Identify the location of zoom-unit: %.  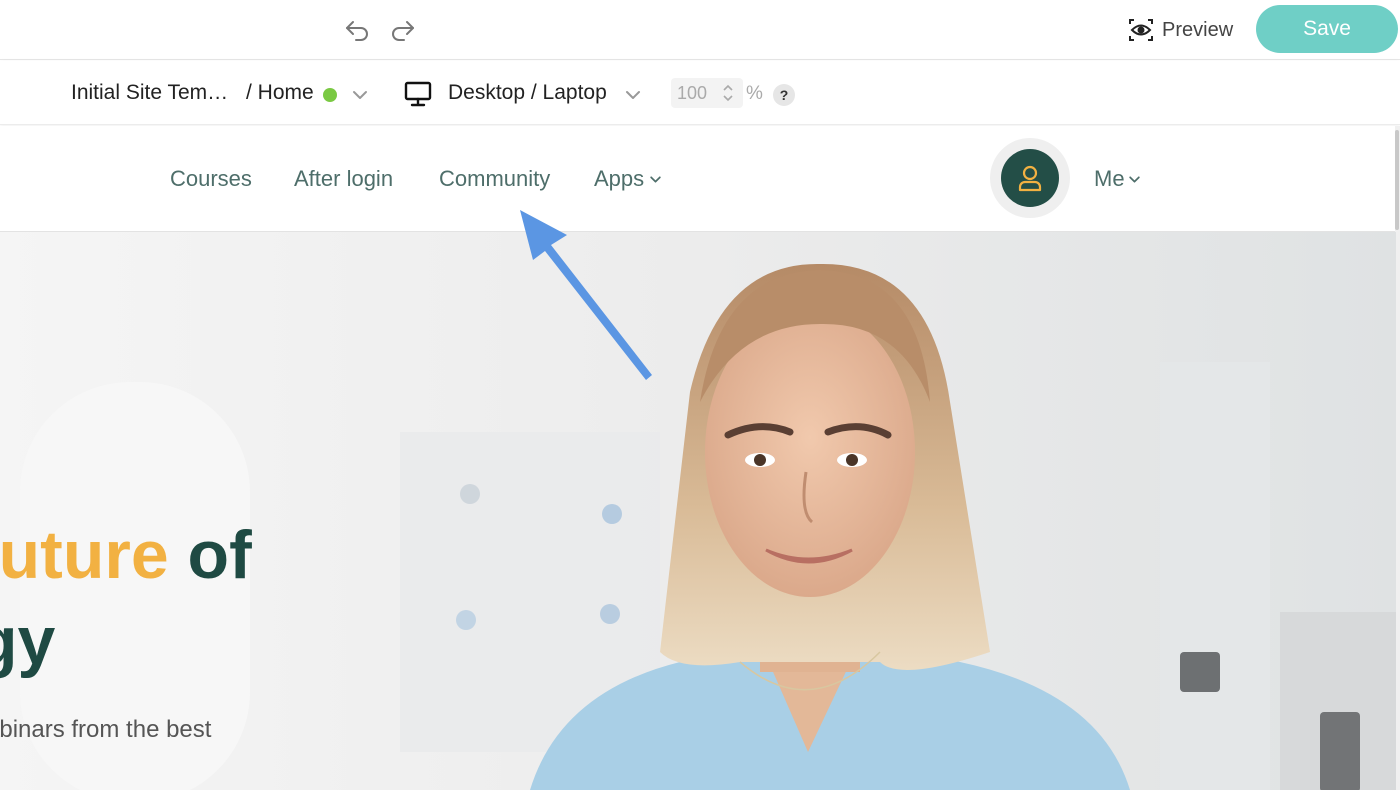
(754, 93).